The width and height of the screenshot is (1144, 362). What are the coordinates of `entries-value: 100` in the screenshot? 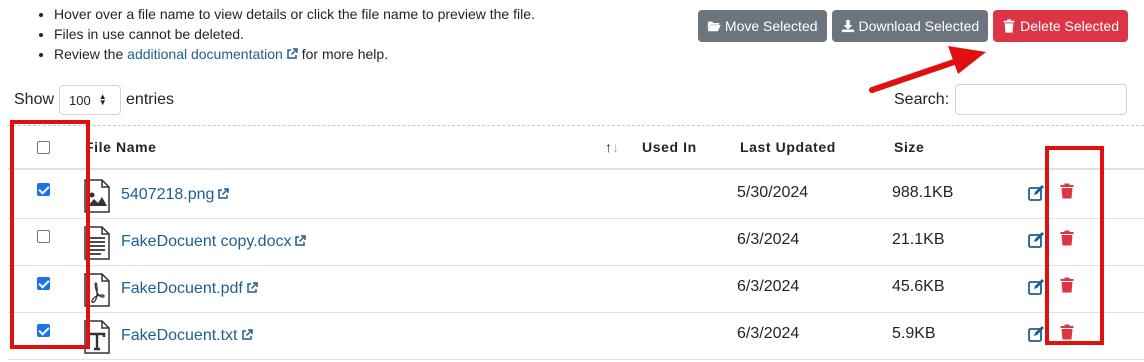 It's located at (80, 100).